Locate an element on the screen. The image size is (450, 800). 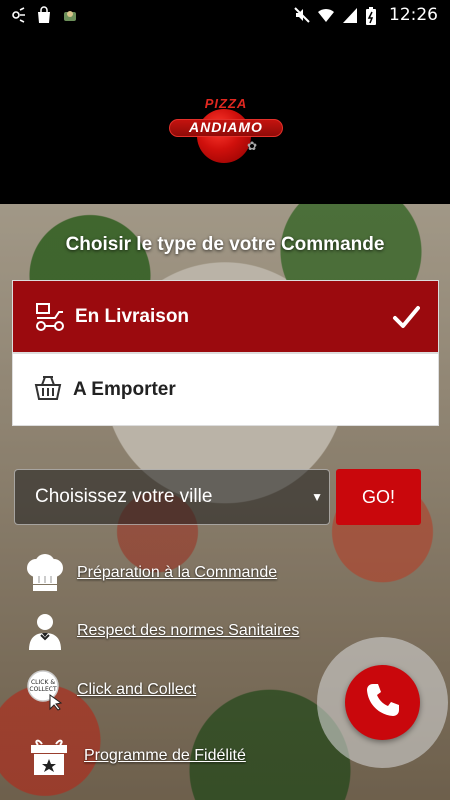
go-button: GO! is located at coordinates (378, 497).